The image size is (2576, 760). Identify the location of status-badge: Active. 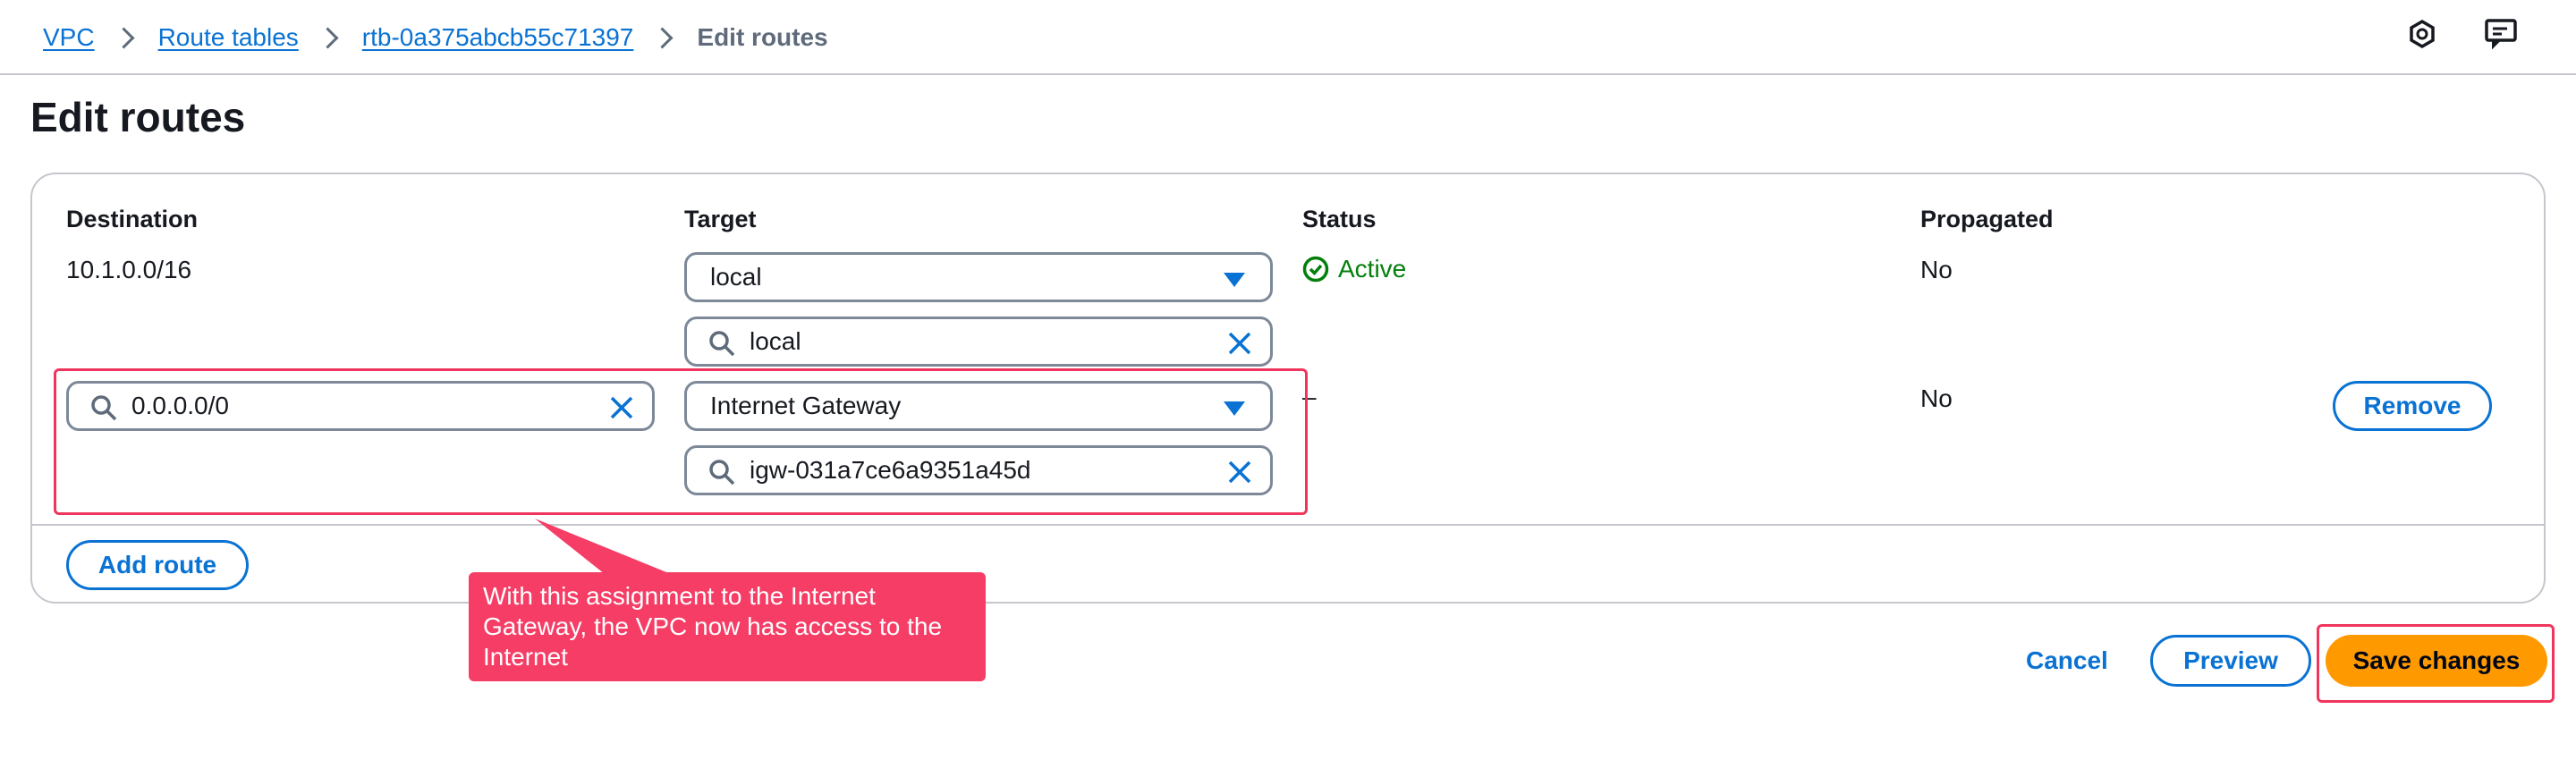
(1354, 269).